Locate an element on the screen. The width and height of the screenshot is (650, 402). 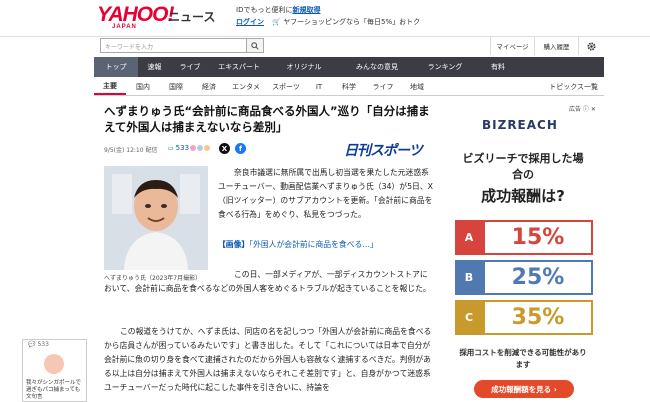
tab-science: 科学 is located at coordinates (349, 86).